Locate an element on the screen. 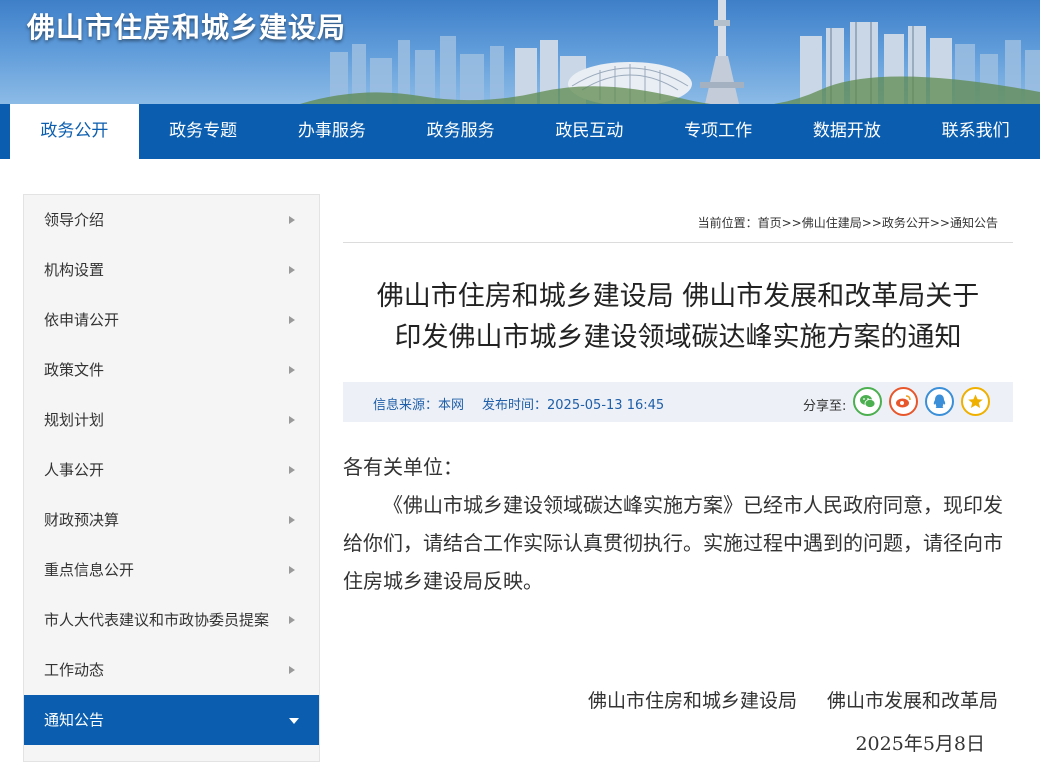 The image size is (1040, 762). sidebar-item-label: 机构设置 is located at coordinates (74, 270).